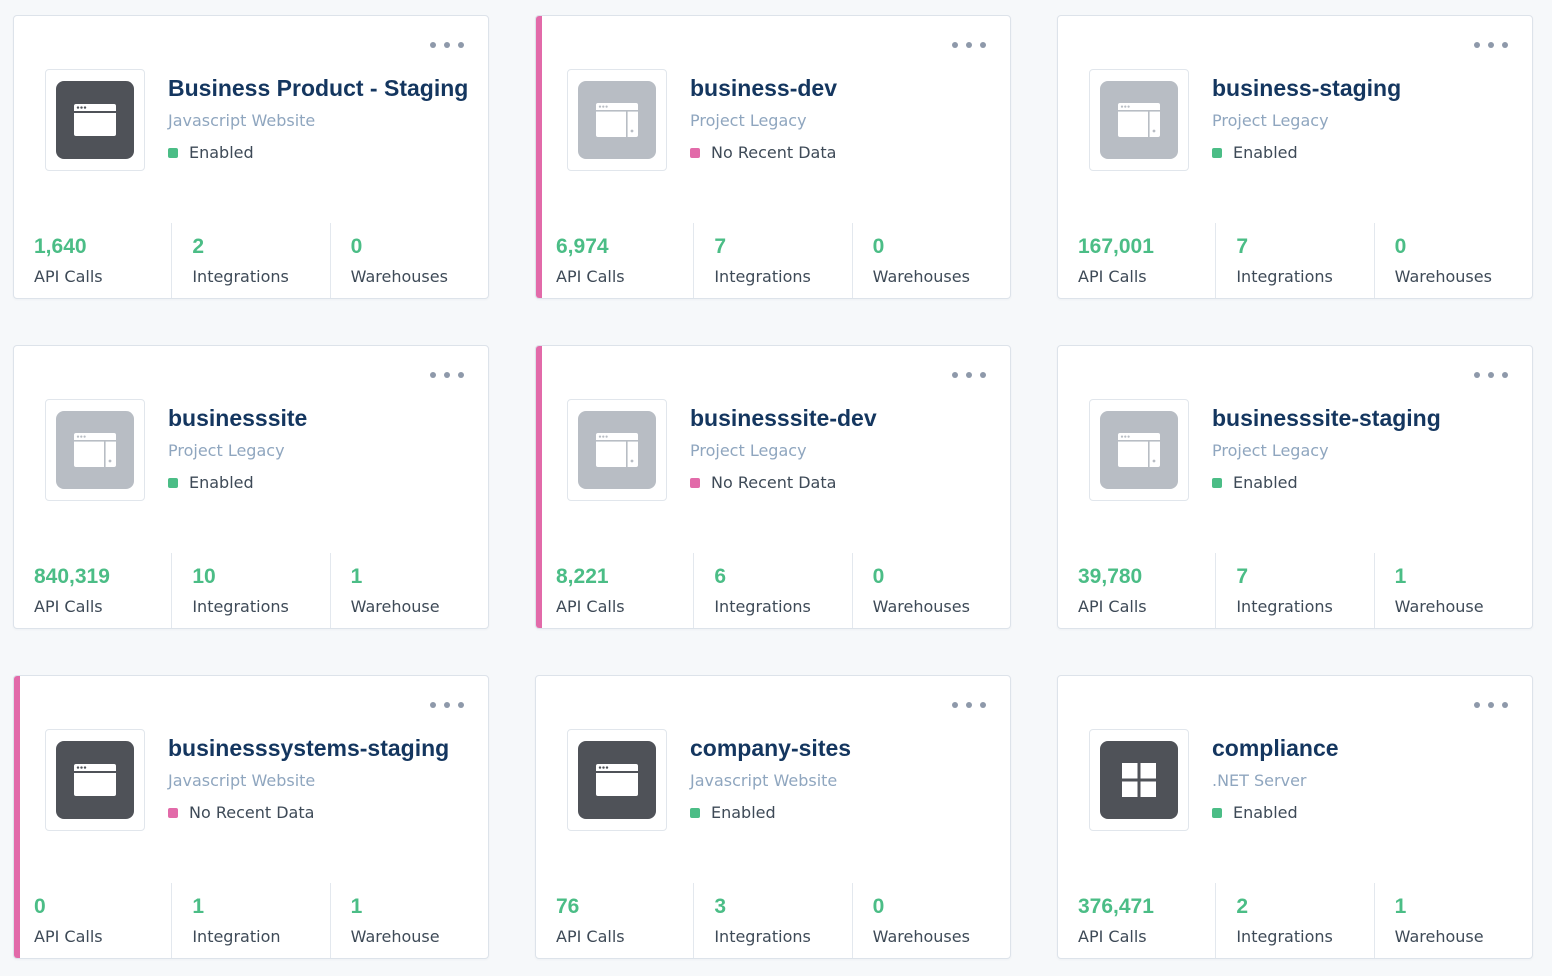 This screenshot has width=1552, height=976. What do you see at coordinates (772, 260) in the screenshot?
I see `stat-integrations: 7 Integrations` at bounding box center [772, 260].